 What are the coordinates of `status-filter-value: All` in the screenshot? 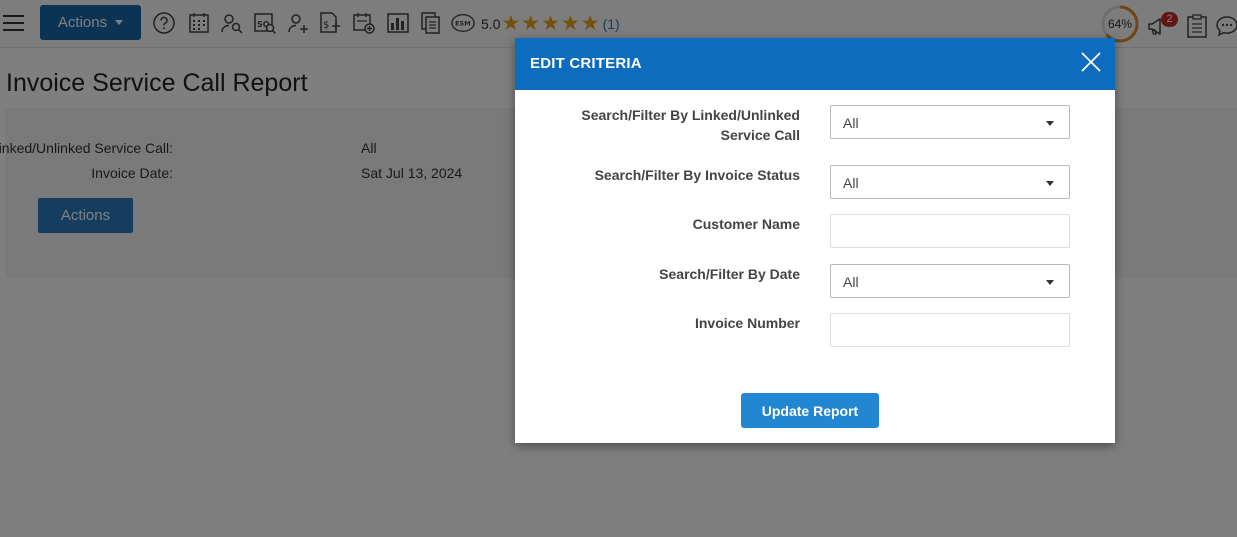 It's located at (851, 183).